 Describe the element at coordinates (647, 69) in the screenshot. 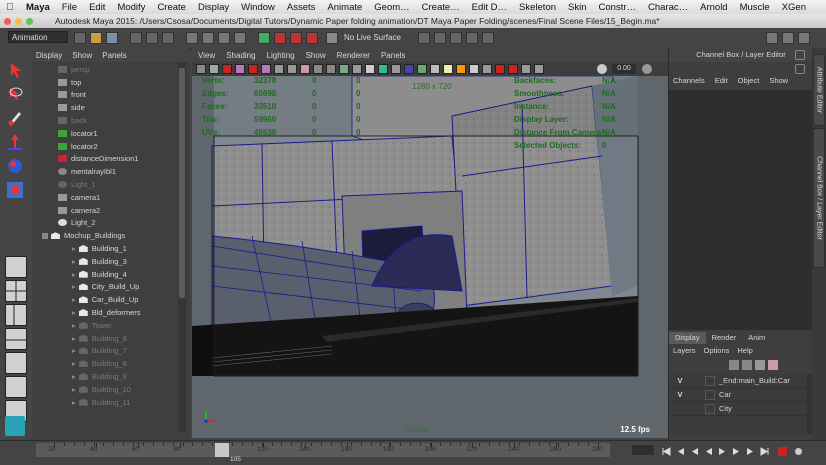

I see `gamma-icon` at that location.